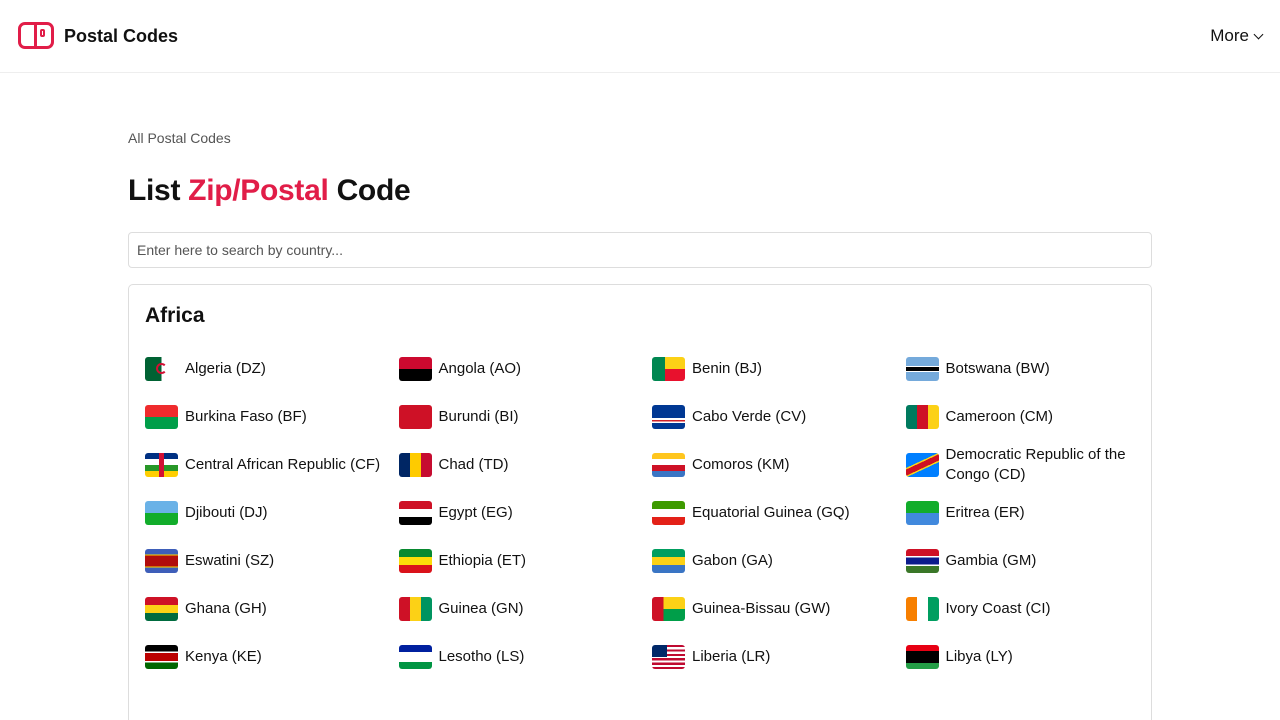  Describe the element at coordinates (481, 608) in the screenshot. I see `country-name: Guinea (GN)` at that location.